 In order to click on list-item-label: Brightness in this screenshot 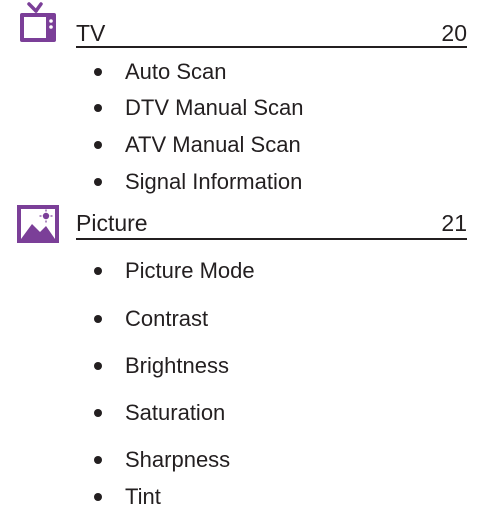, I will do `click(177, 365)`.